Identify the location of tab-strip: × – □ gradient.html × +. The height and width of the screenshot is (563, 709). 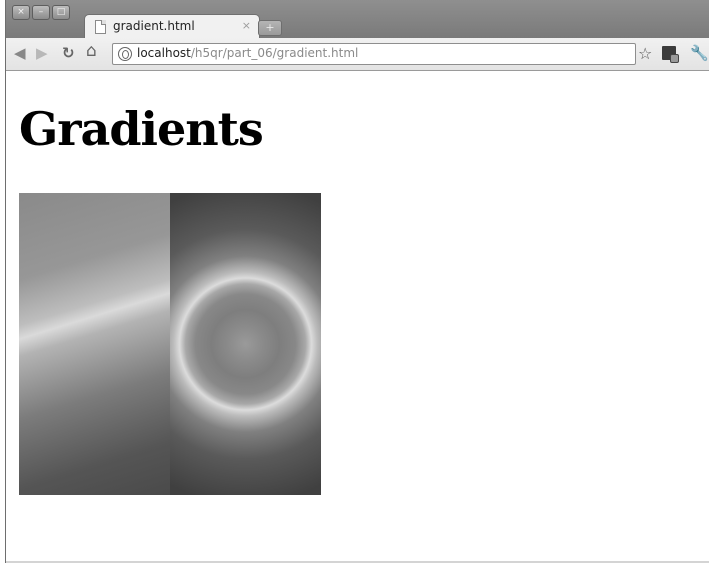
(357, 20).